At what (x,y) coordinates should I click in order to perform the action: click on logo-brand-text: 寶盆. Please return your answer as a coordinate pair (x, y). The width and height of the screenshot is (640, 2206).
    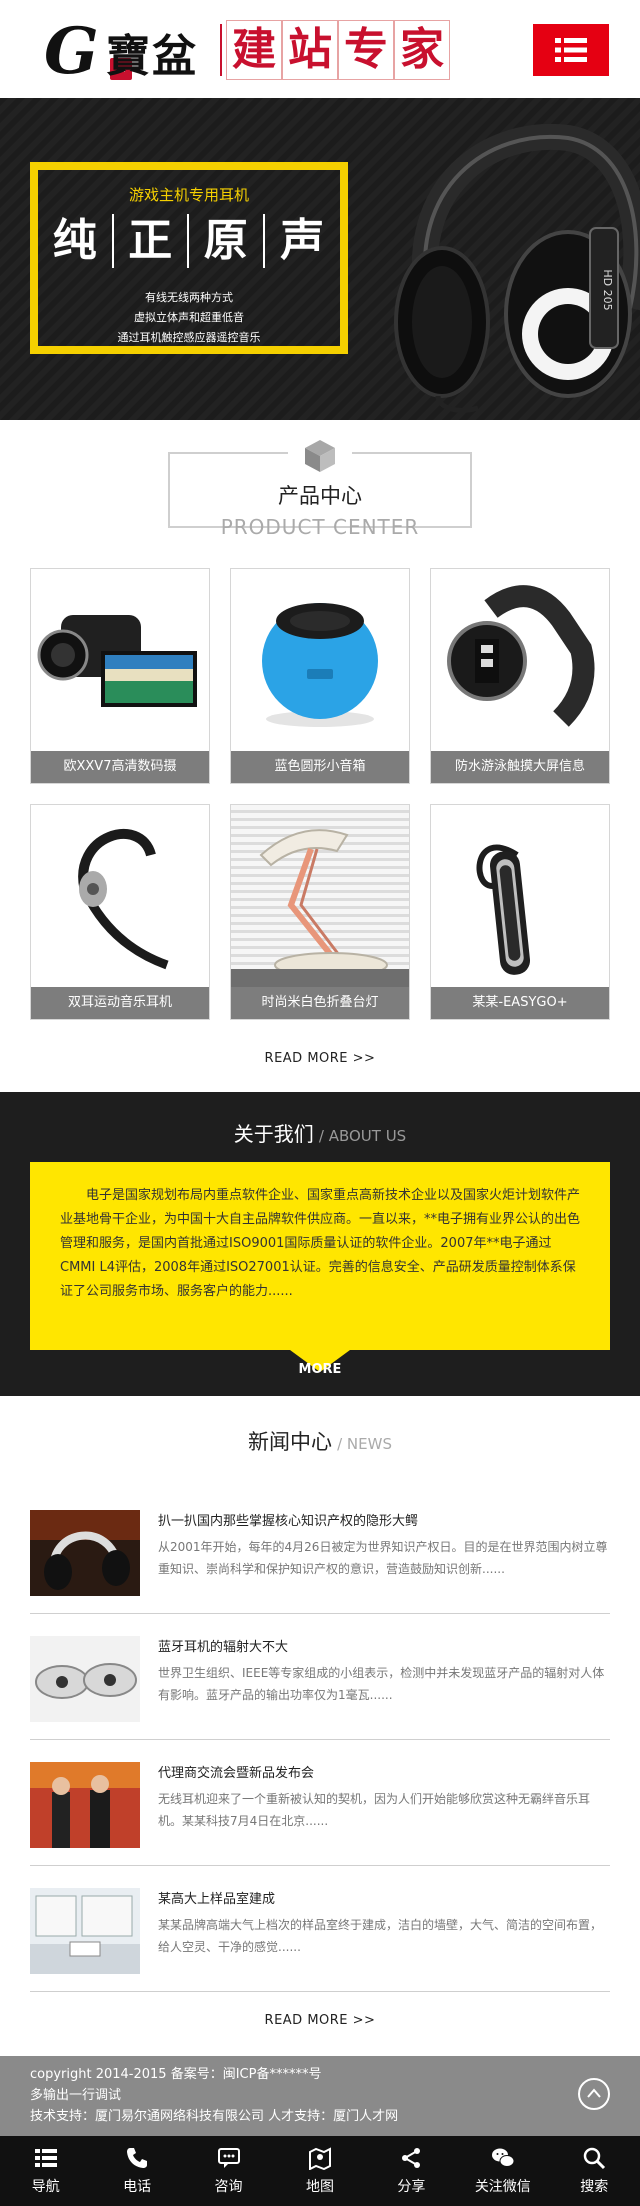
    Looking at the image, I should click on (152, 56).